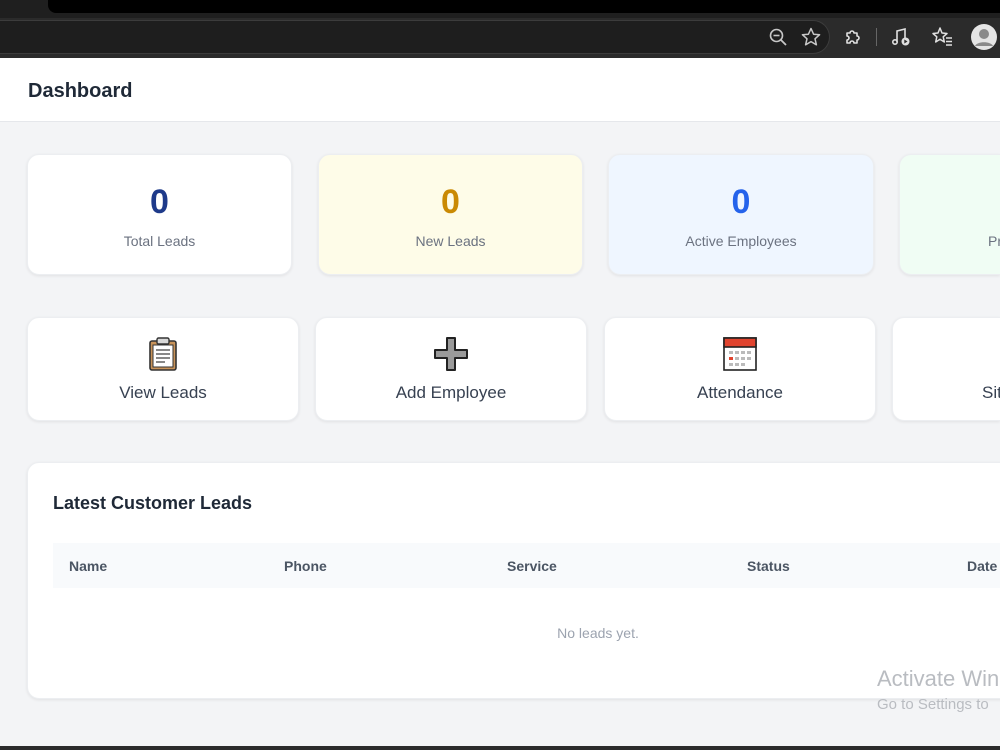  I want to click on calendar-icon, so click(740, 354).